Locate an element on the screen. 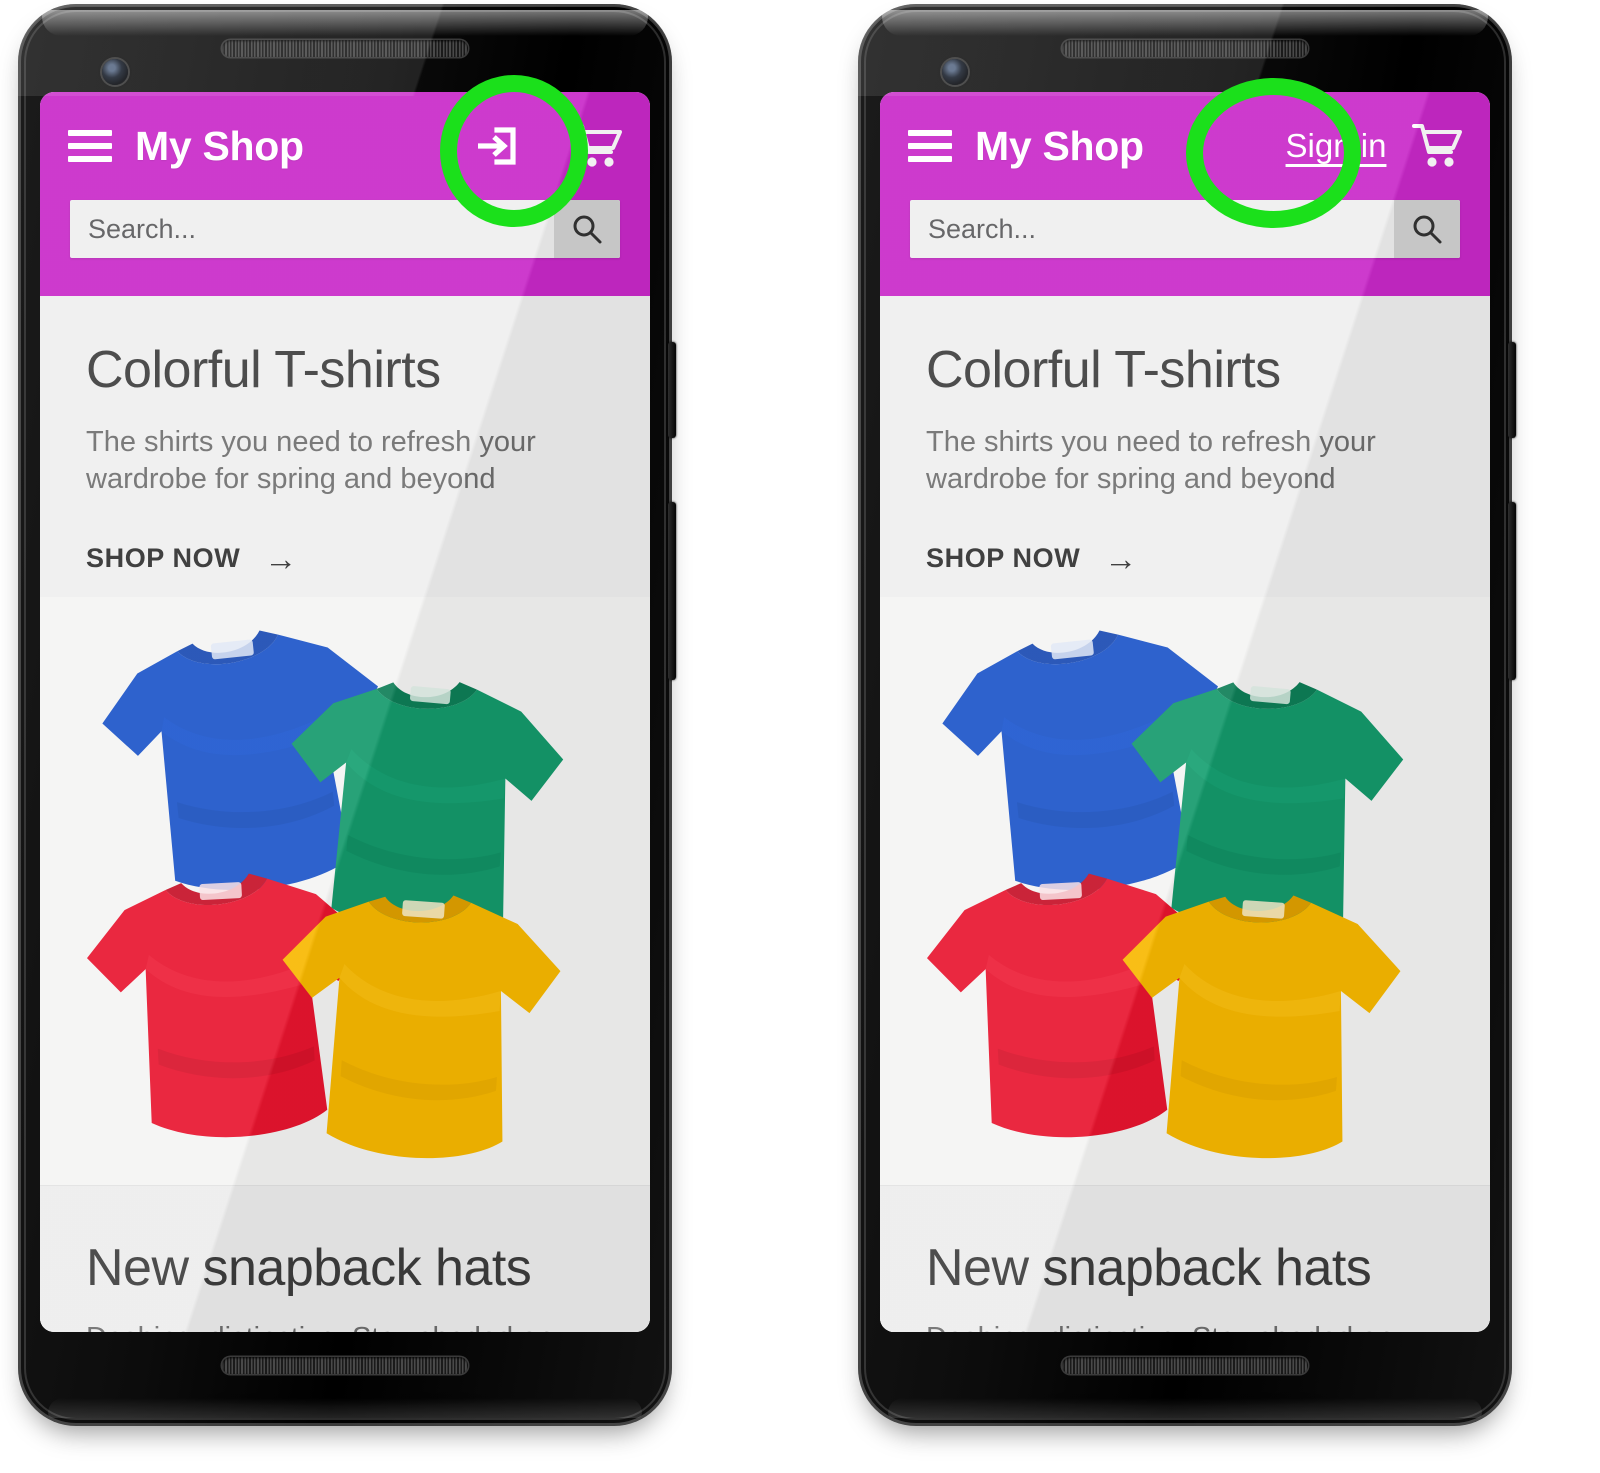 This screenshot has height=1473, width=1600. sign-in-label: Sign in is located at coordinates (1336, 145).